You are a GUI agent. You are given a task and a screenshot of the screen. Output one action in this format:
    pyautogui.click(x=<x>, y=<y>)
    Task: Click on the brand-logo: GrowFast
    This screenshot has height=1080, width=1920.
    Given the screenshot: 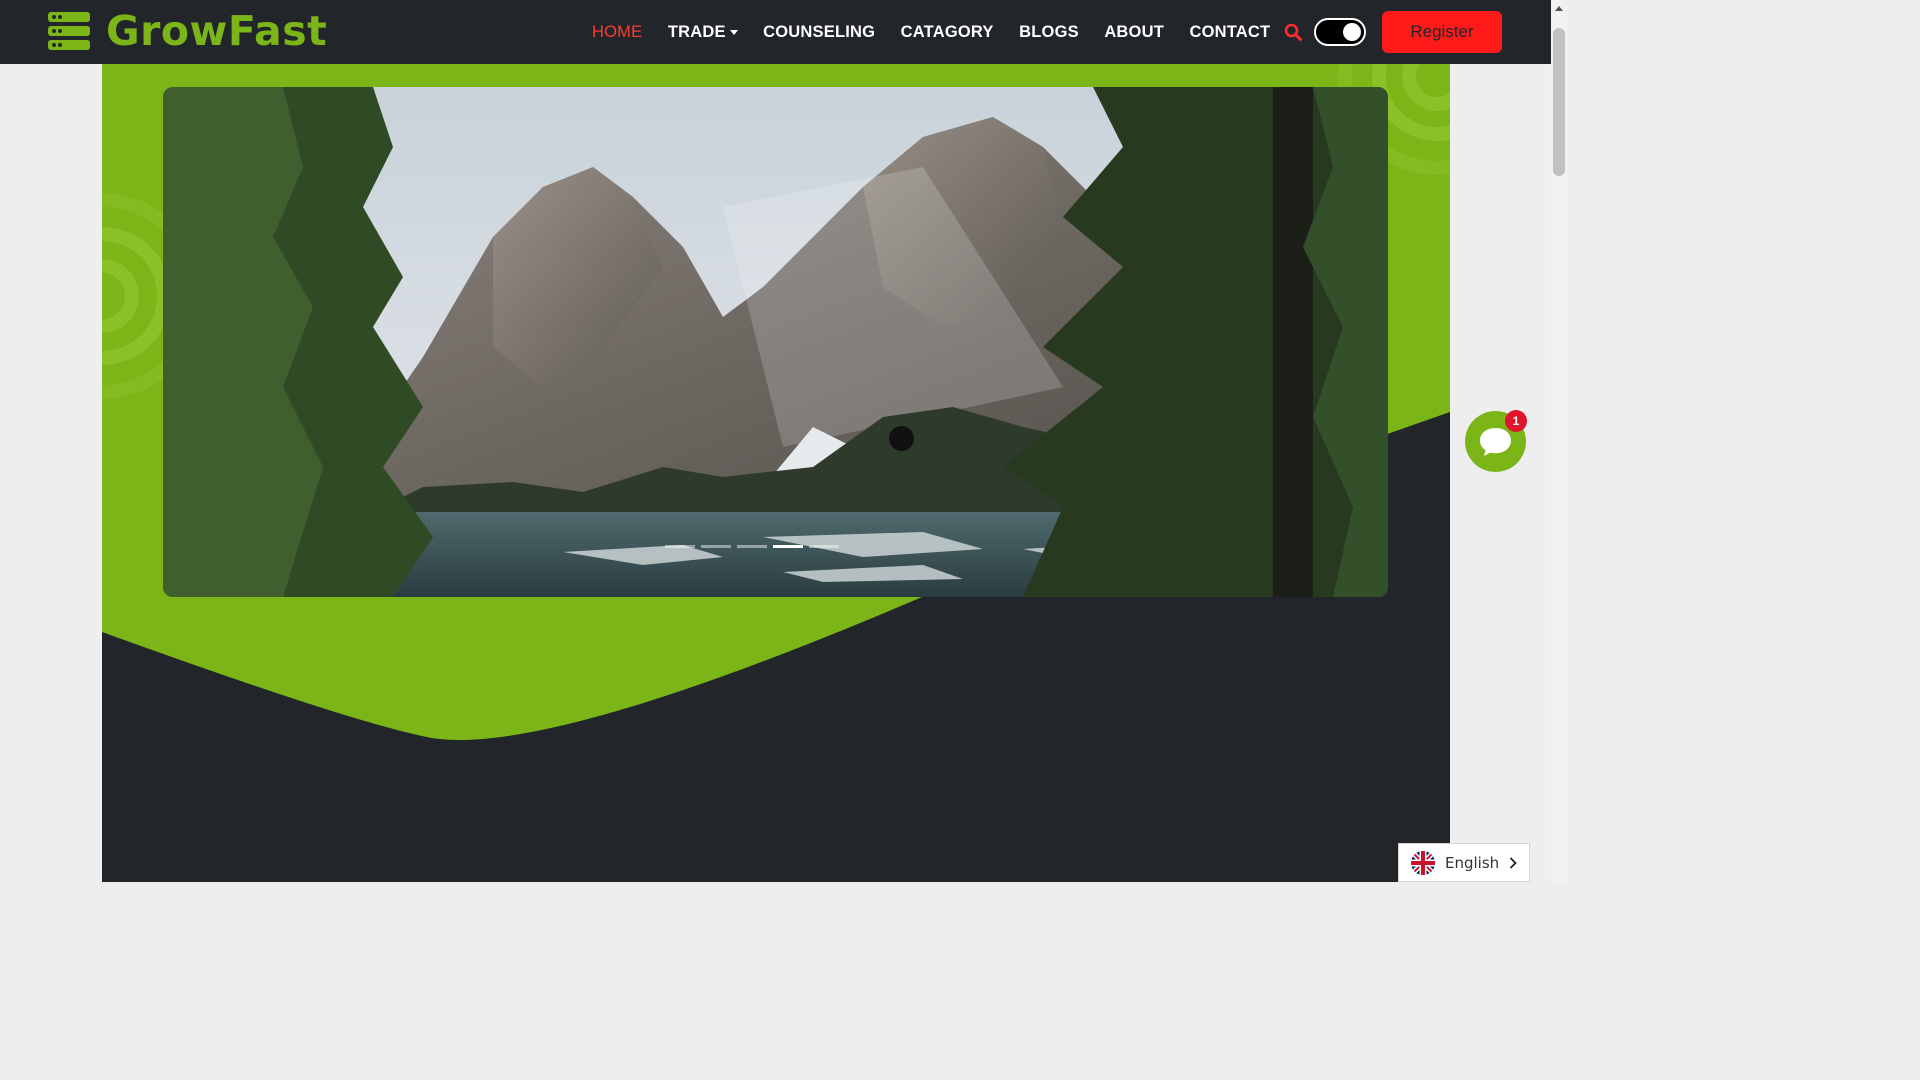 What is the action you would take?
    pyautogui.click(x=187, y=31)
    